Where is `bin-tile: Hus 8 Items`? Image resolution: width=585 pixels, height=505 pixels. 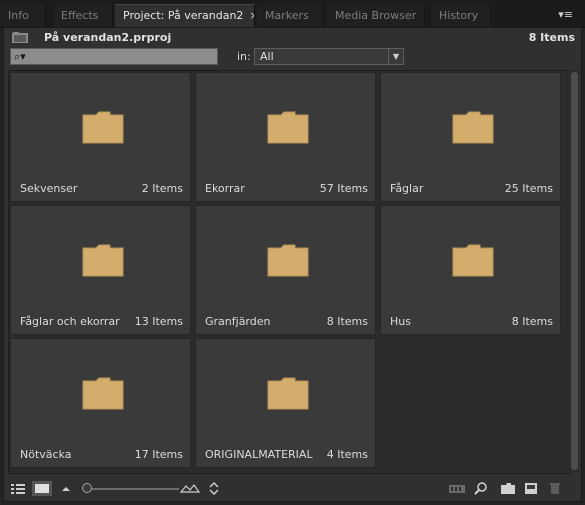 bin-tile: Hus 8 Items is located at coordinates (470, 270).